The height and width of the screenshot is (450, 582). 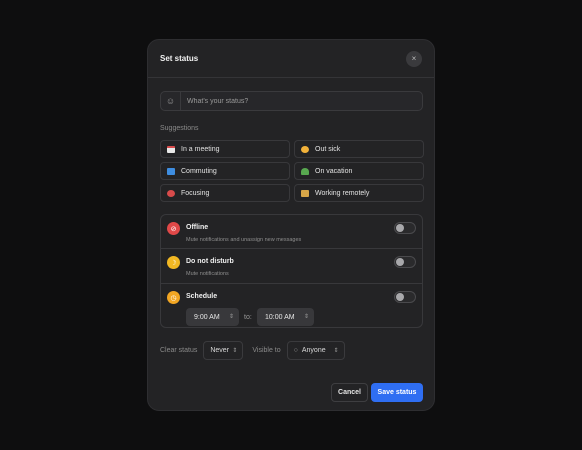 I want to click on smiley-icon: ☺, so click(x=171, y=101).